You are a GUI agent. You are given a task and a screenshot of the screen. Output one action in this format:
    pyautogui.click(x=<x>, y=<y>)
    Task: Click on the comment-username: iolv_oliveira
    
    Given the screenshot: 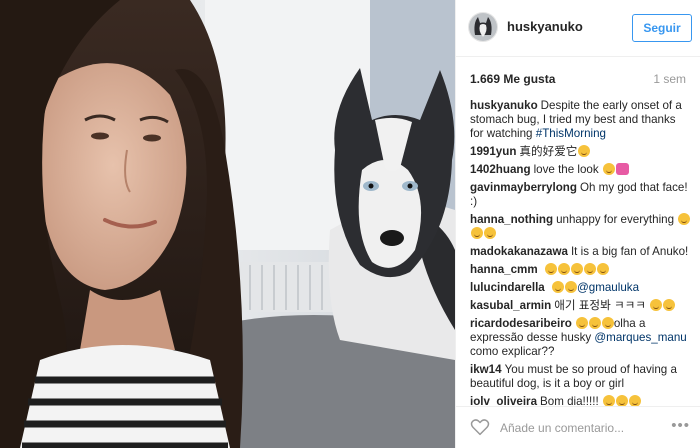 What is the action you would take?
    pyautogui.click(x=503, y=400)
    